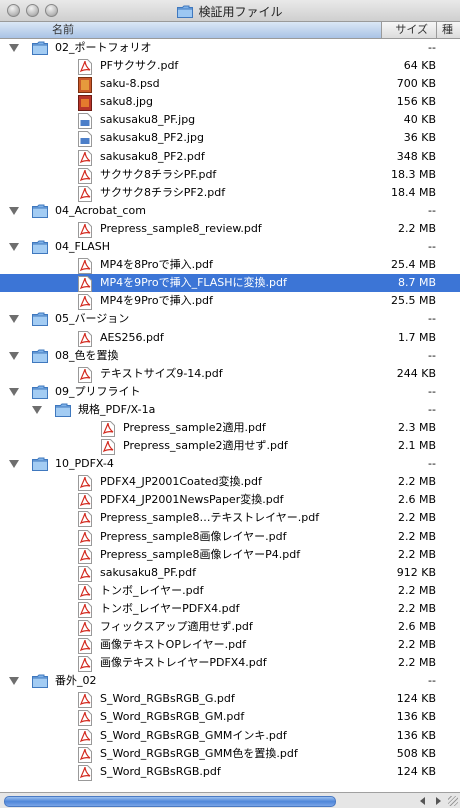  I want to click on row-name: 02_ポートフォリオ, so click(103, 47).